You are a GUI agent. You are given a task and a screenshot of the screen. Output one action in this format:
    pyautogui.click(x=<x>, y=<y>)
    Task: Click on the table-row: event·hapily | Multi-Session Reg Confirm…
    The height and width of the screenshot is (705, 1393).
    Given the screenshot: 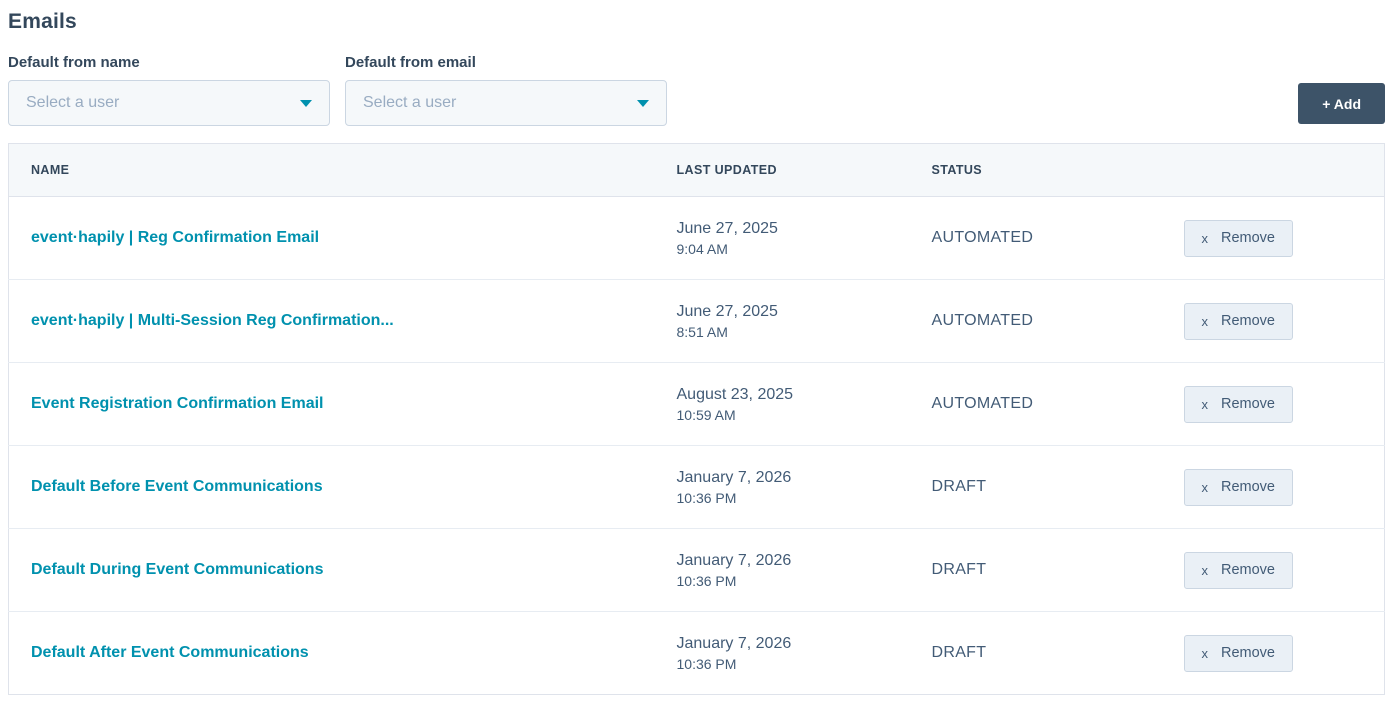 What is the action you would take?
    pyautogui.click(x=696, y=321)
    